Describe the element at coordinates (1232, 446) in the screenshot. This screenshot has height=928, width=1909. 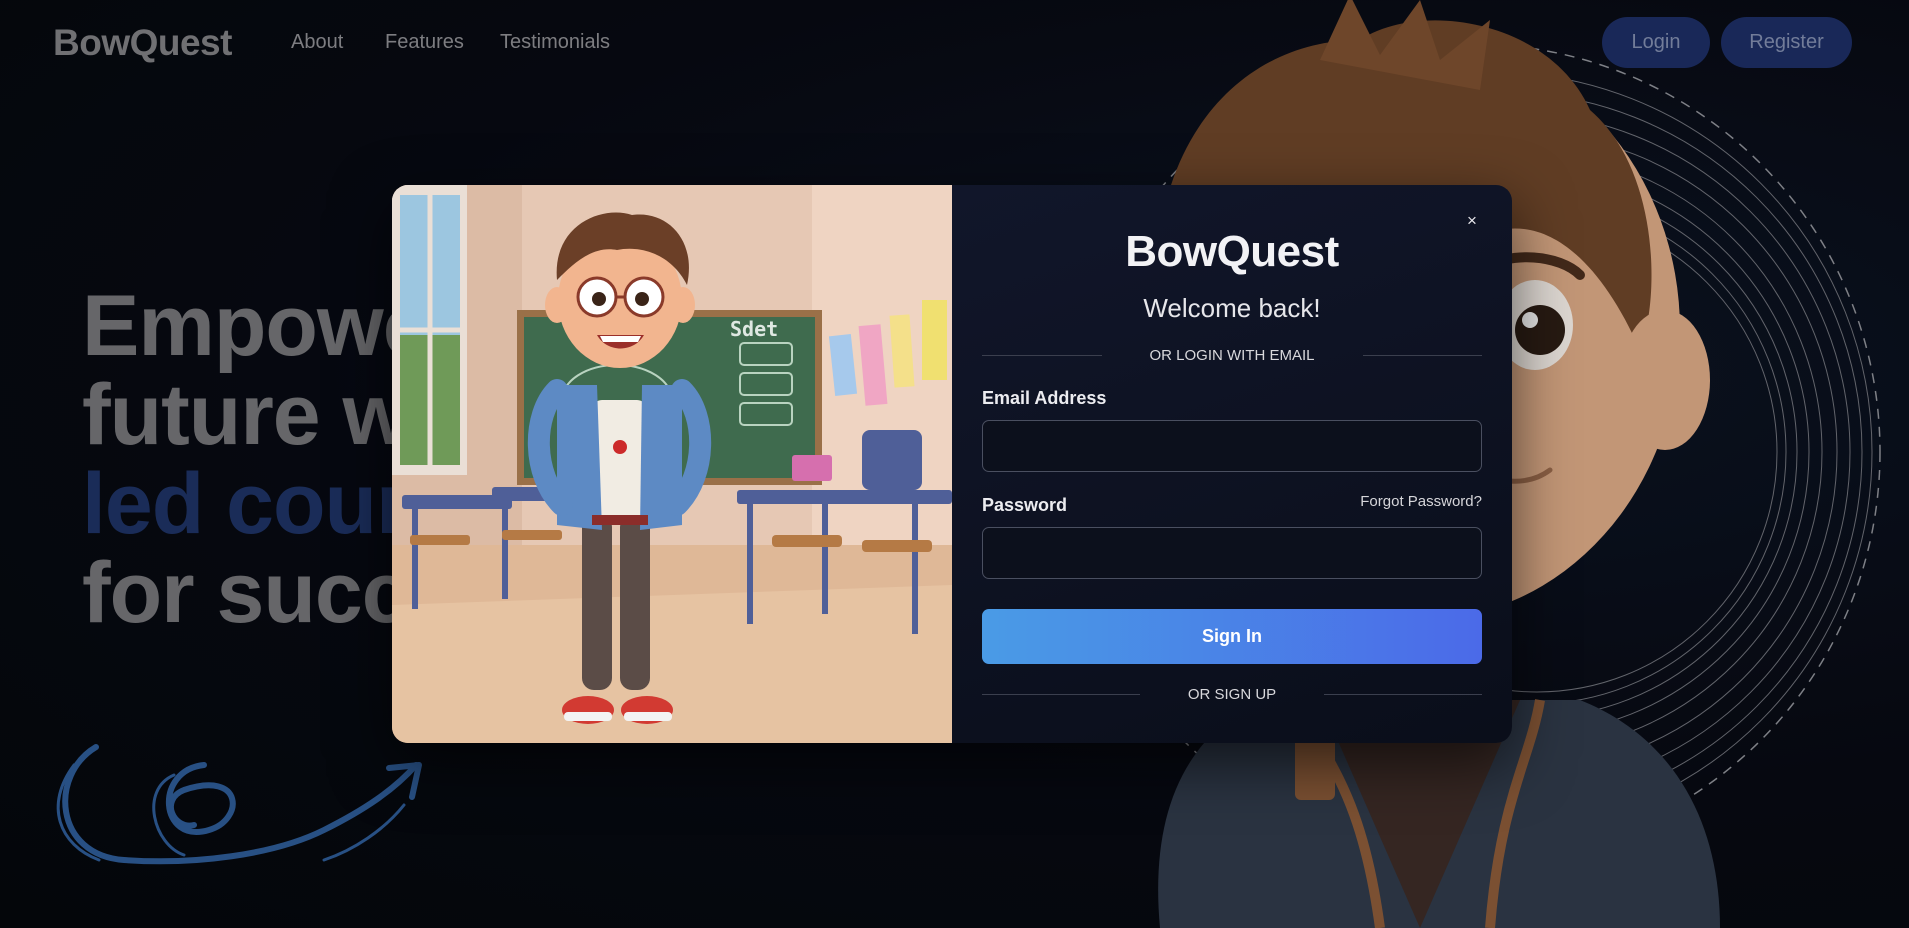
I see `email-field` at that location.